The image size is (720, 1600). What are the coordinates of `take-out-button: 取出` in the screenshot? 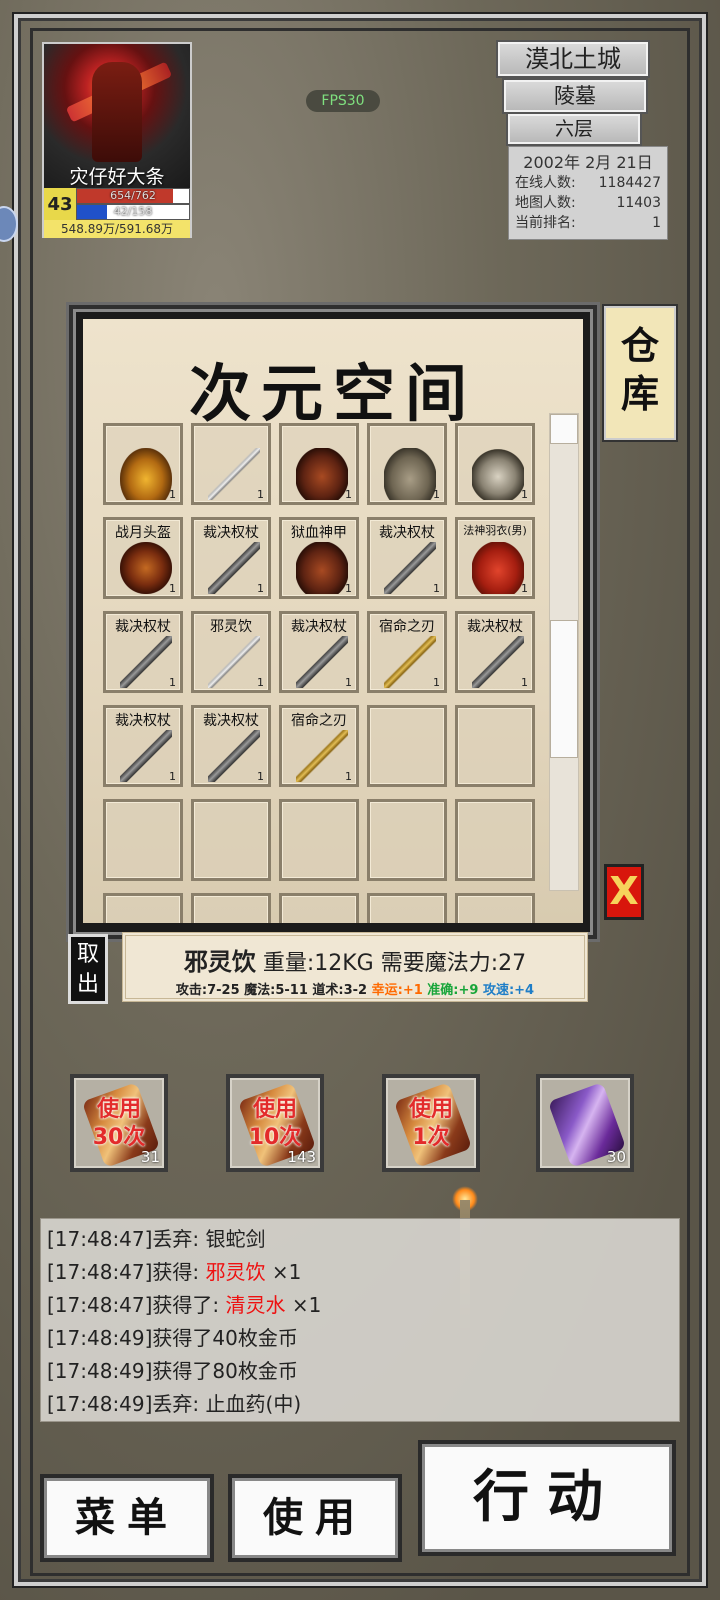 It's located at (88, 969).